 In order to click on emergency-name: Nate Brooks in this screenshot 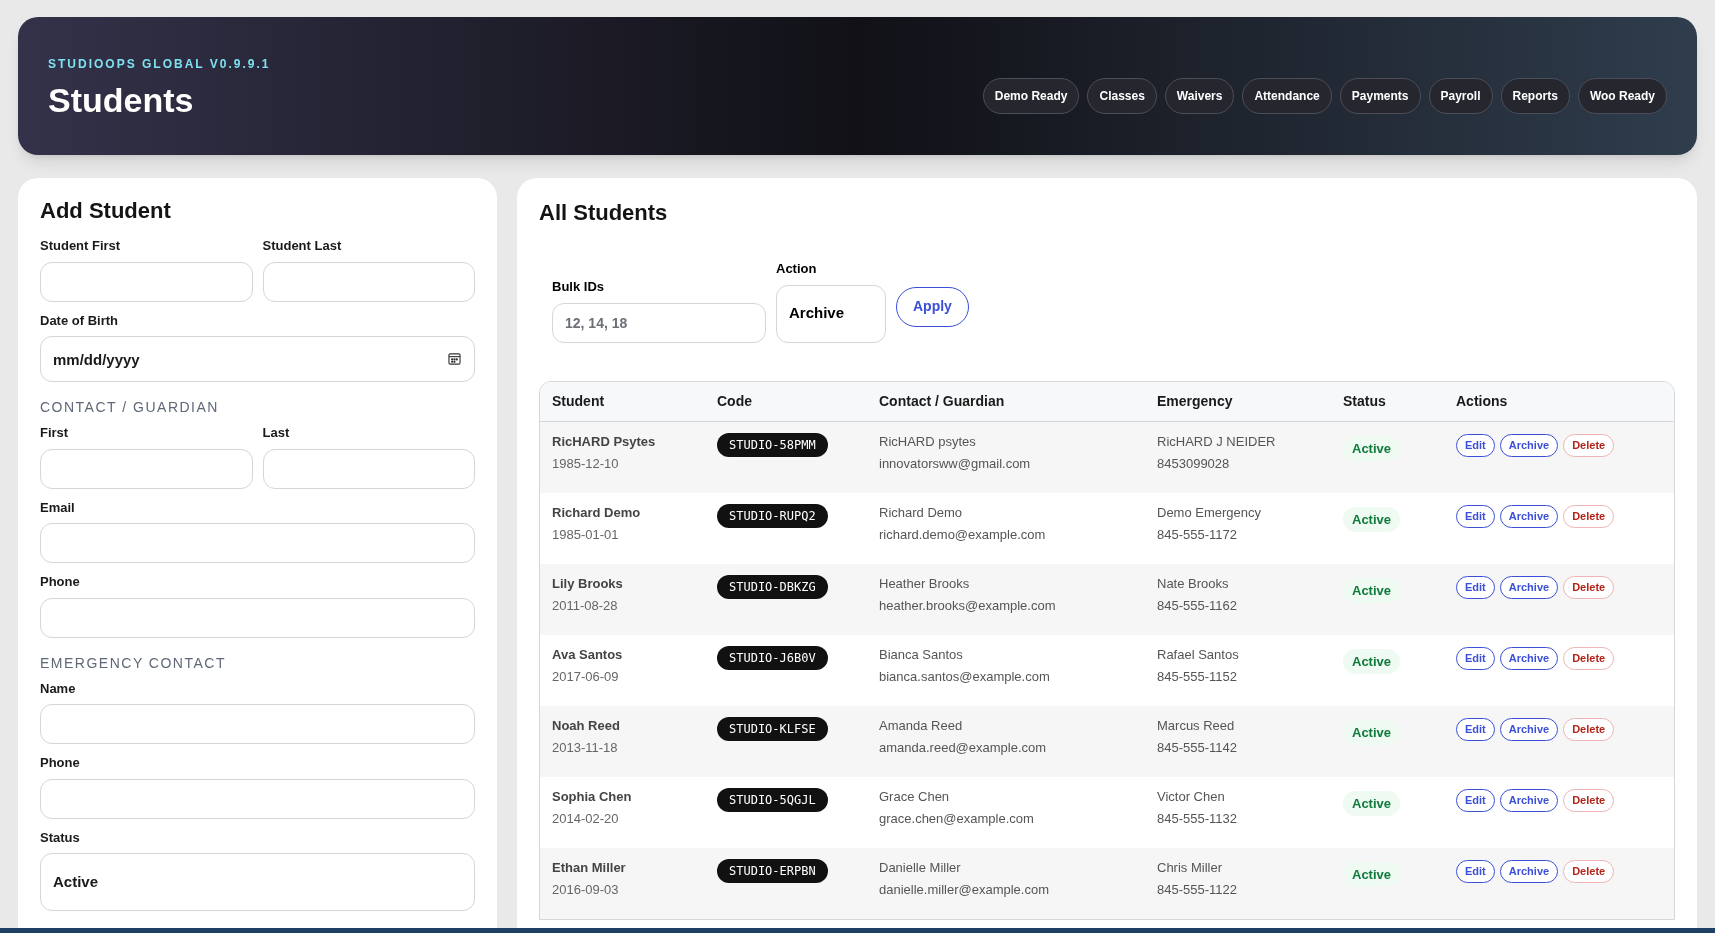, I will do `click(1193, 583)`.